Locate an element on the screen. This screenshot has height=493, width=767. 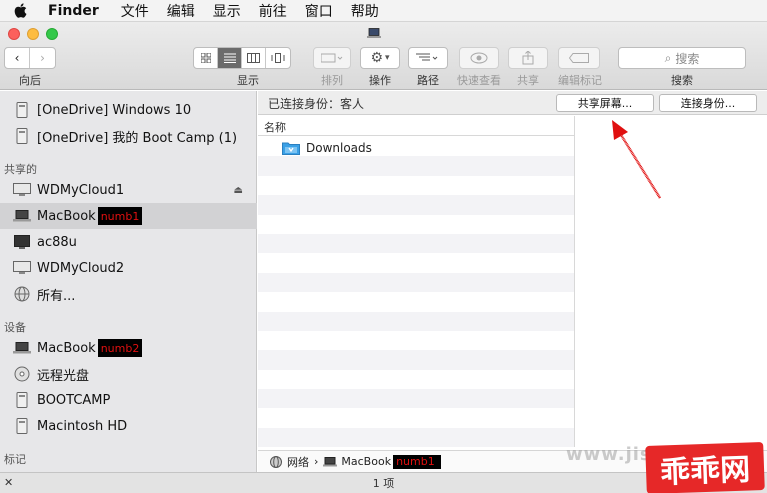
sidebar-item-wdmycloud1: WDMyCloud1 ⏏ is located at coordinates (128, 190).